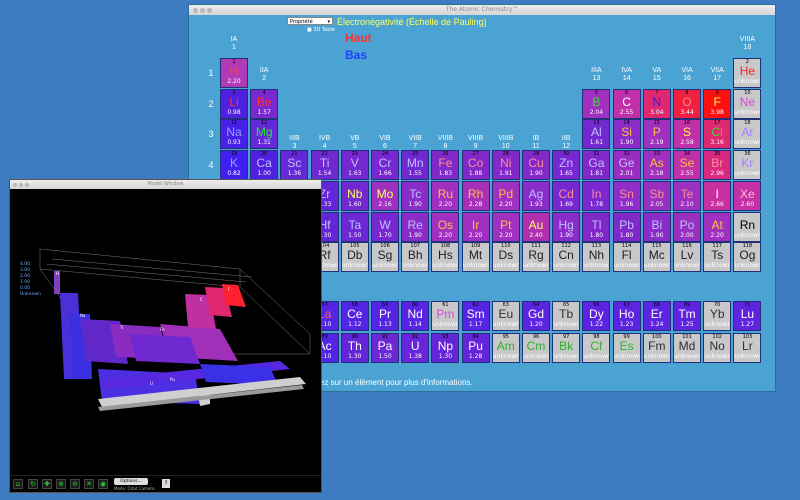  Describe the element at coordinates (103, 484) in the screenshot. I see `eye-icon: ◉` at that location.